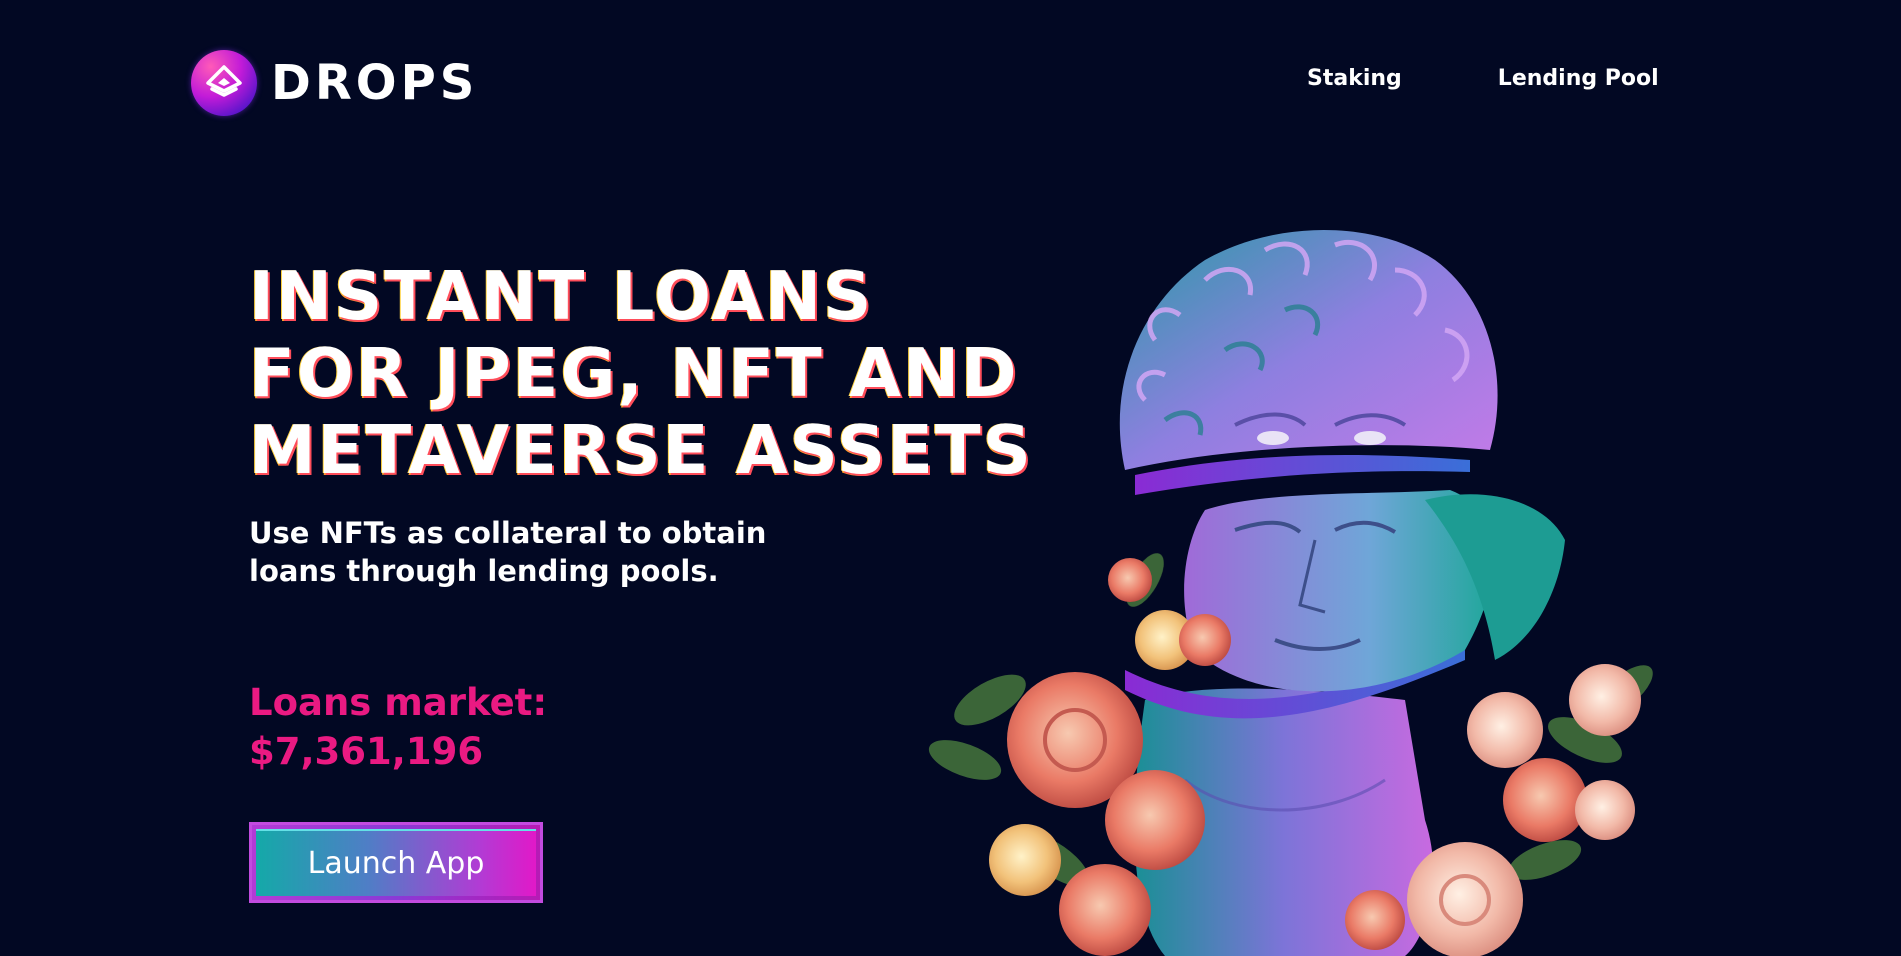 The image size is (1901, 956). I want to click on loans-market-stat: Loans market: $7,361,196, so click(499, 727).